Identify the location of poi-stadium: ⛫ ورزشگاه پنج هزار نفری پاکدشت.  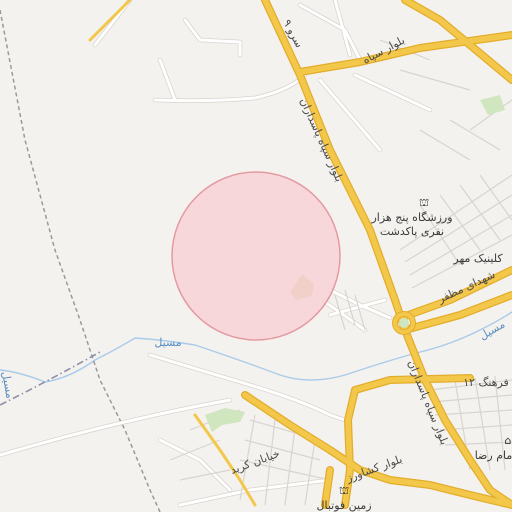
(411, 217).